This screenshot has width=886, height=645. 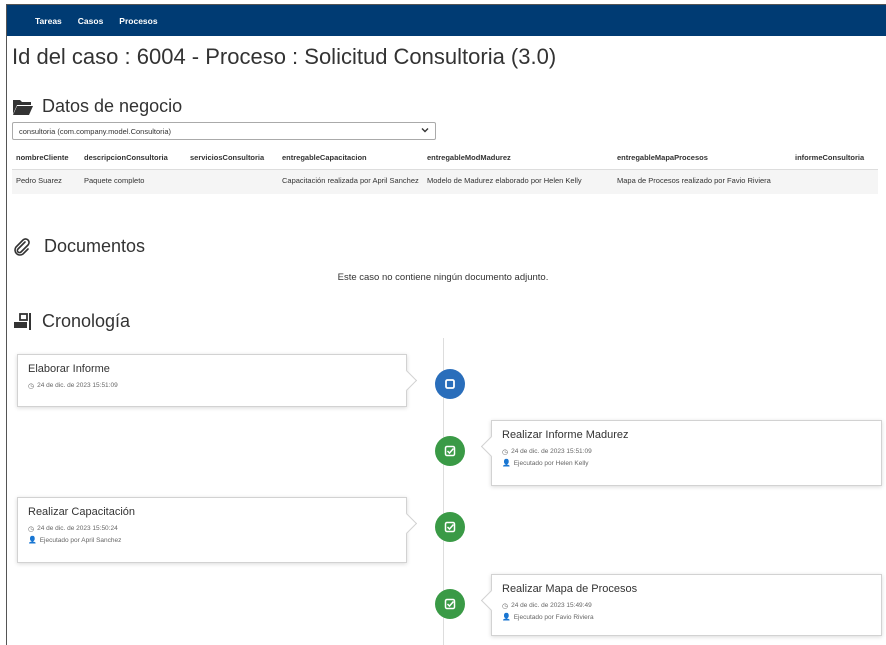 I want to click on event-title: Realizar Mapa de Procesos, so click(x=570, y=589).